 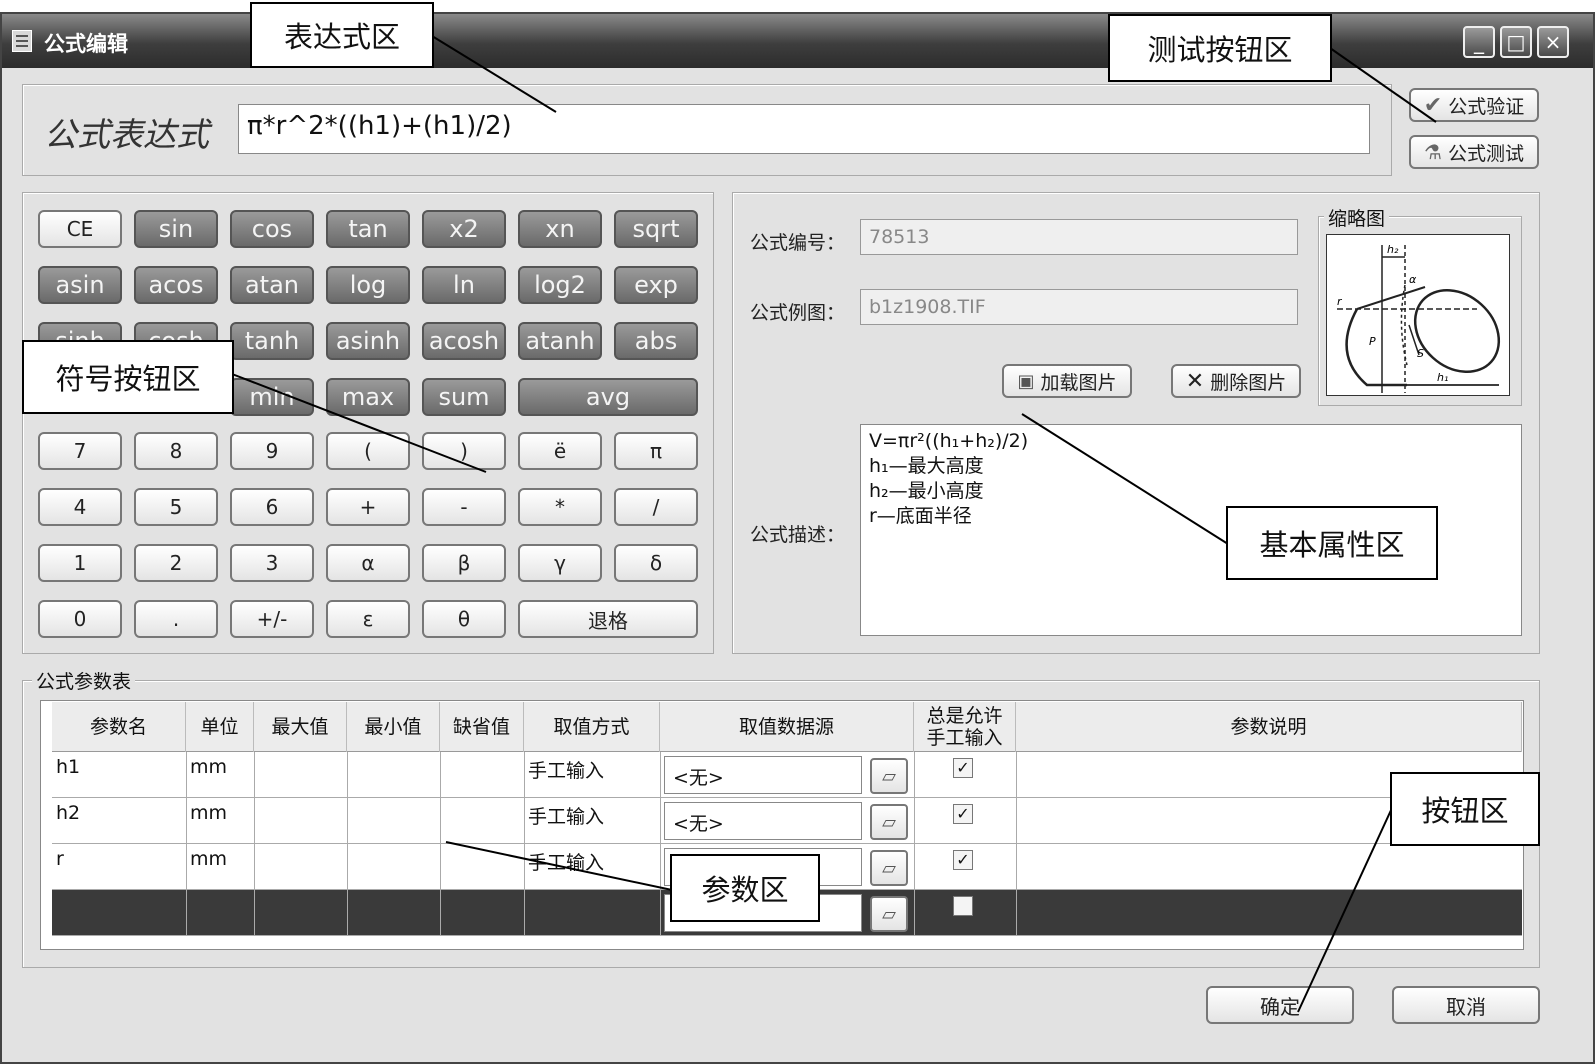 What do you see at coordinates (342, 35) in the screenshot?
I see `callout-expression-area: 表达式区` at bounding box center [342, 35].